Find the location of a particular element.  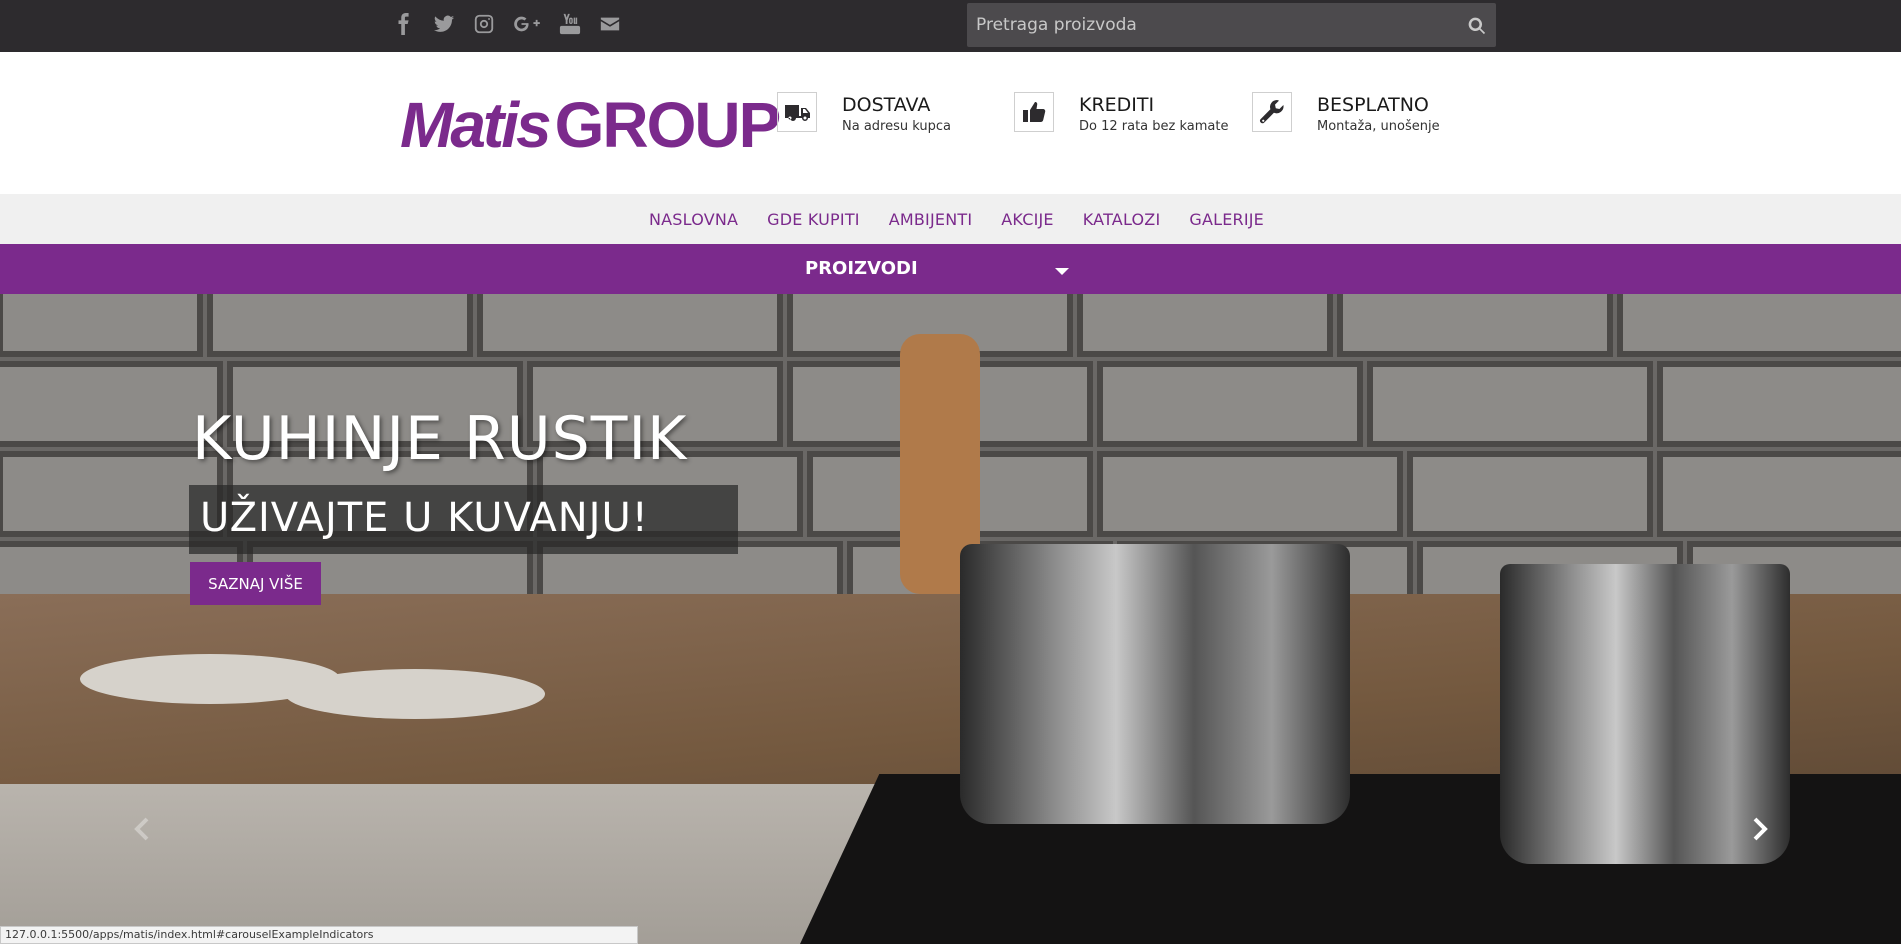

nav-item-naslovna: NASLOVNA is located at coordinates (693, 219).